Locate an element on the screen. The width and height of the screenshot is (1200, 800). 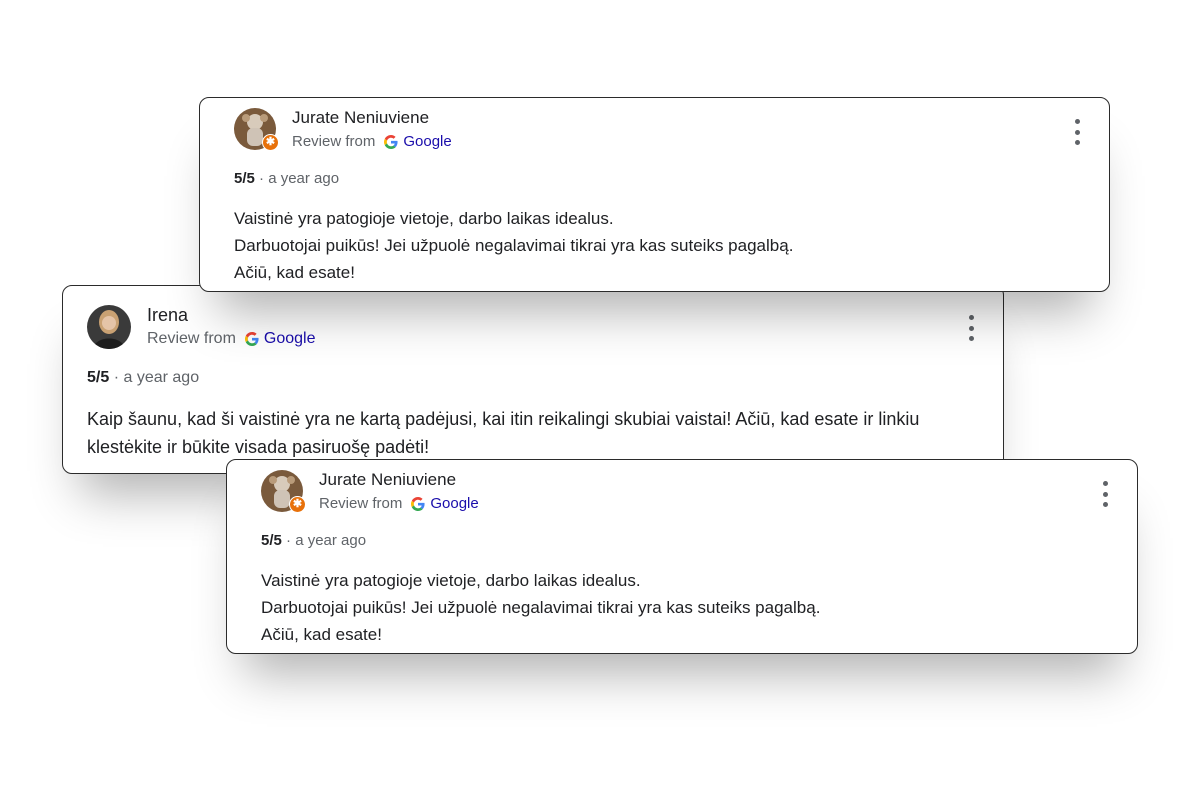
user-photo-icon is located at coordinates (109, 327).